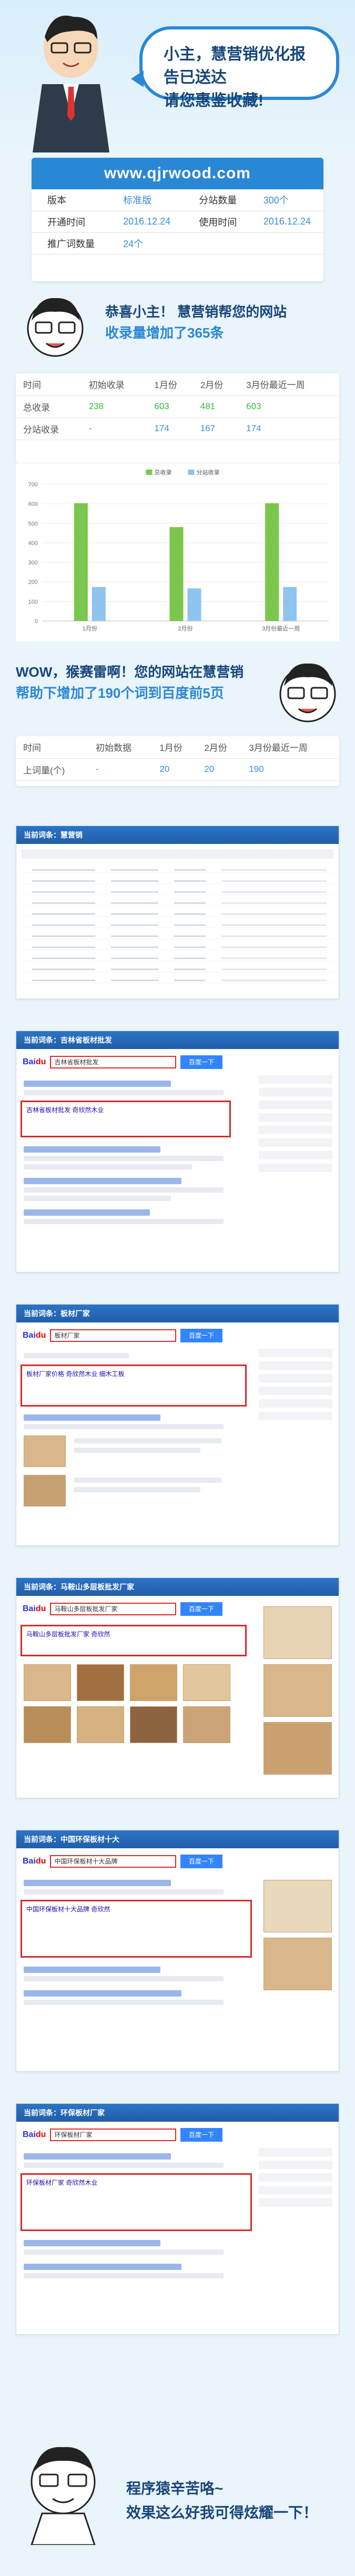 The image size is (355, 2576). I want to click on bubble-tail, so click(137, 78).